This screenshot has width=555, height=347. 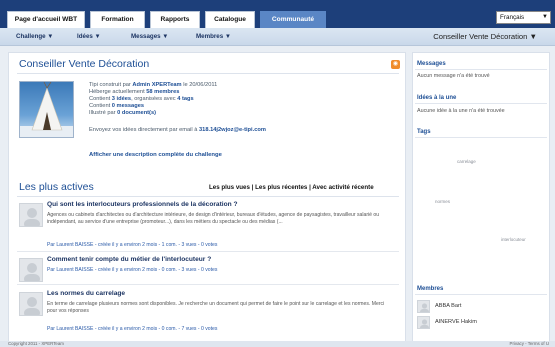 I want to click on messages-empty-text: Aucun message n'a été trouvé, so click(x=453, y=76).